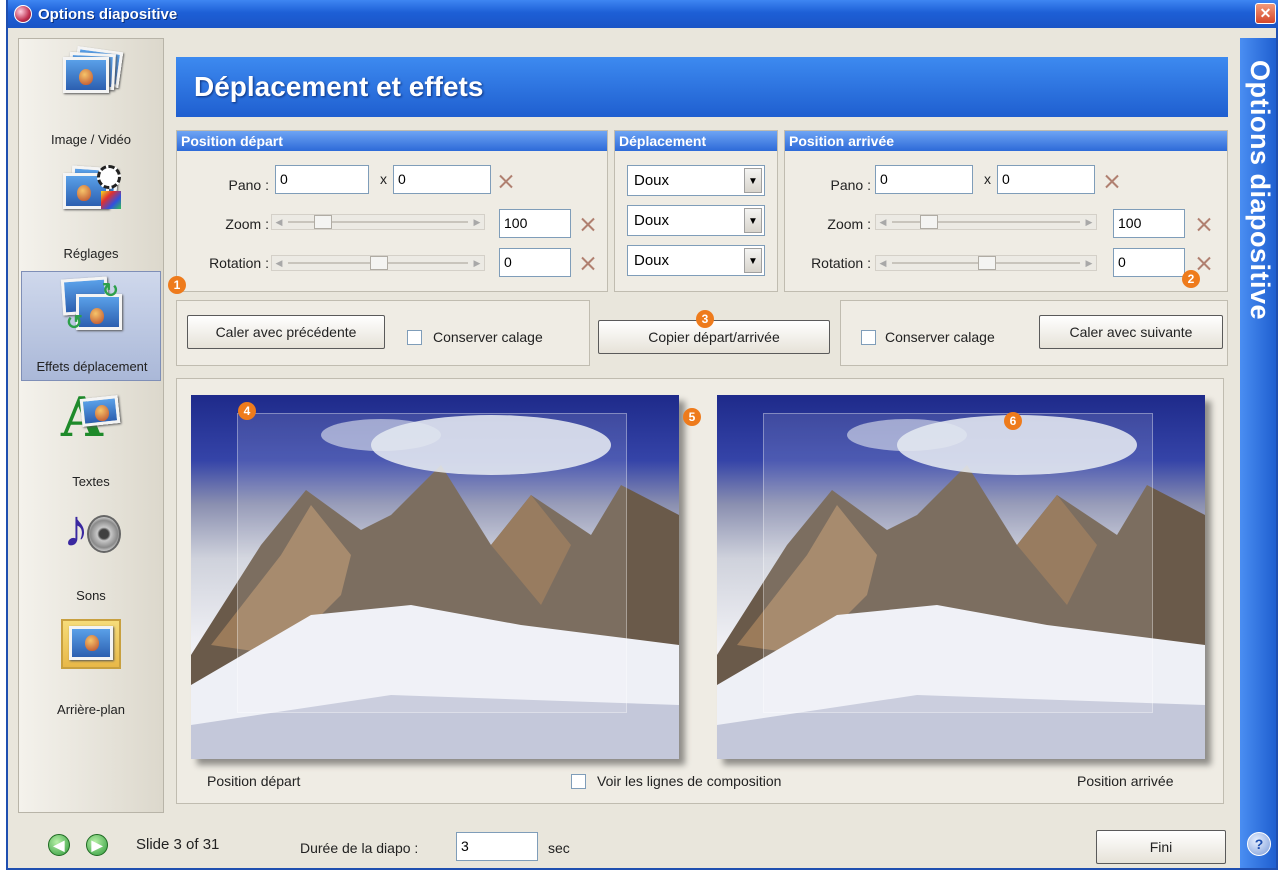 This screenshot has height=870, width=1278. What do you see at coordinates (254, 781) in the screenshot?
I see `start-preview-label: Position départ` at bounding box center [254, 781].